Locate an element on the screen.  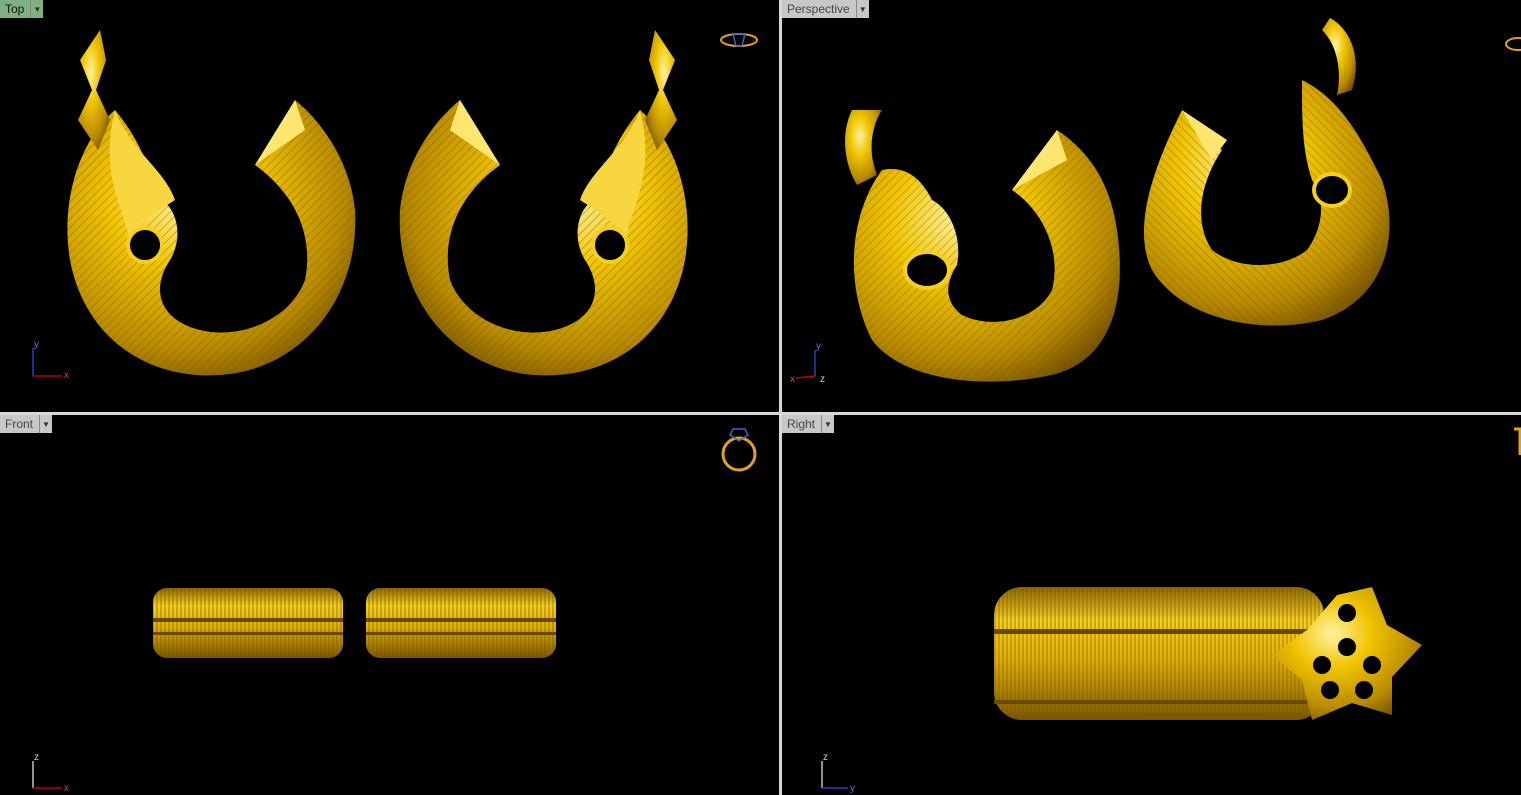
left-earring-perspective is located at coordinates (982, 246).